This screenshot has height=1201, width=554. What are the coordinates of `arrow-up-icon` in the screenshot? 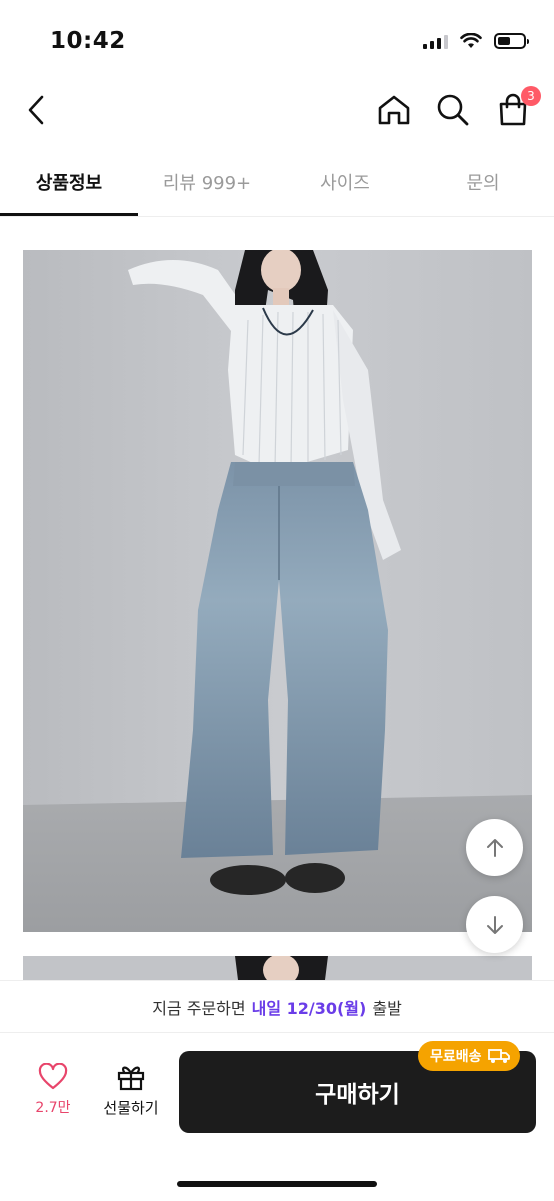 It's located at (494, 847).